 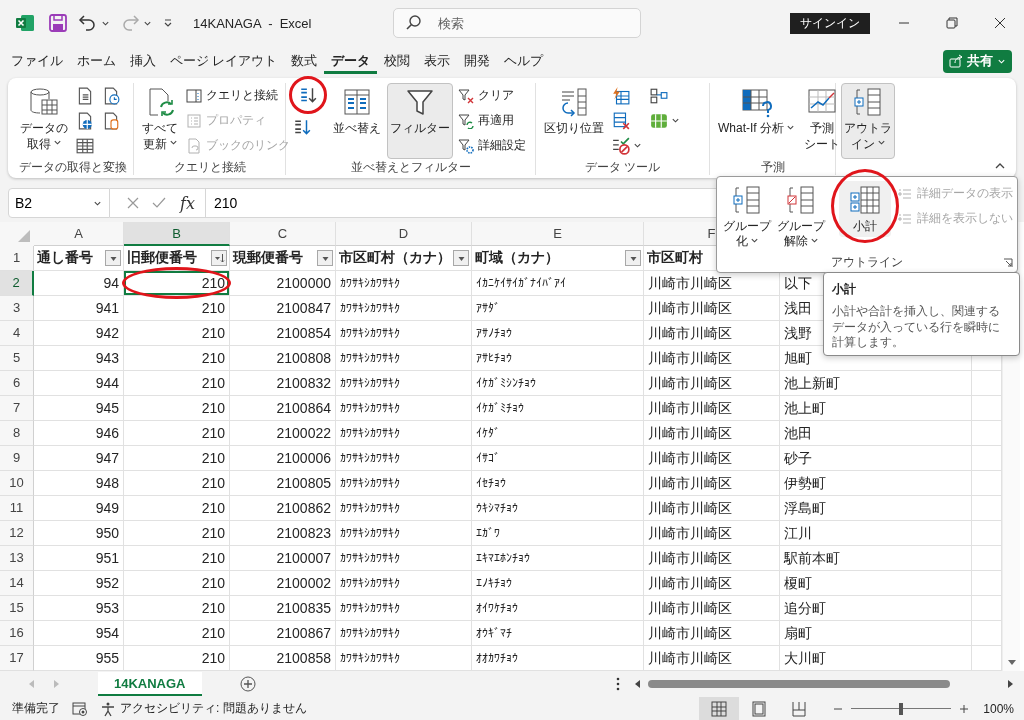 I want to click on sign-in-button: サインイン, so click(x=830, y=23).